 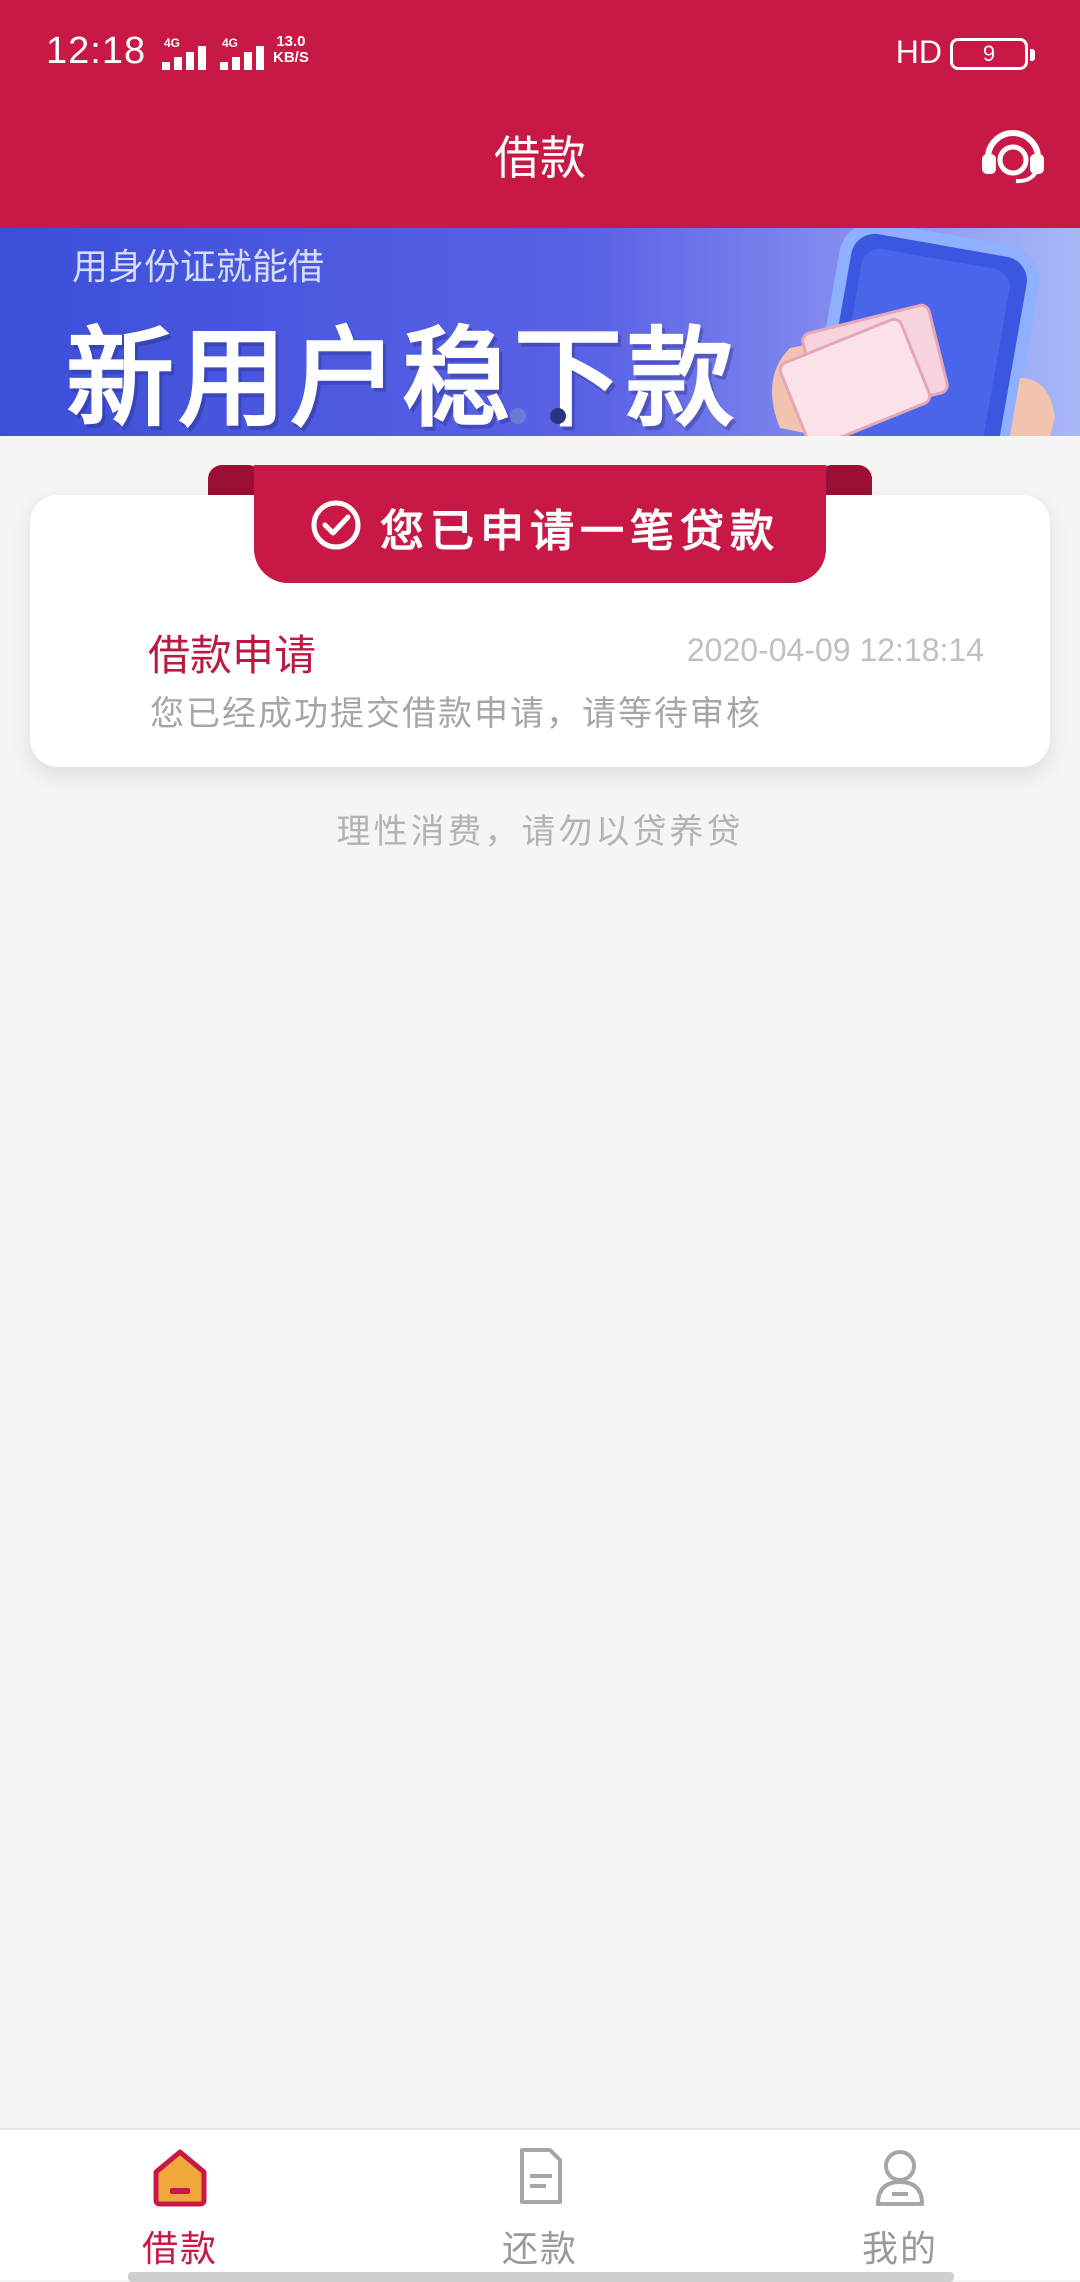 What do you see at coordinates (96, 51) in the screenshot?
I see `status-time: 12:18` at bounding box center [96, 51].